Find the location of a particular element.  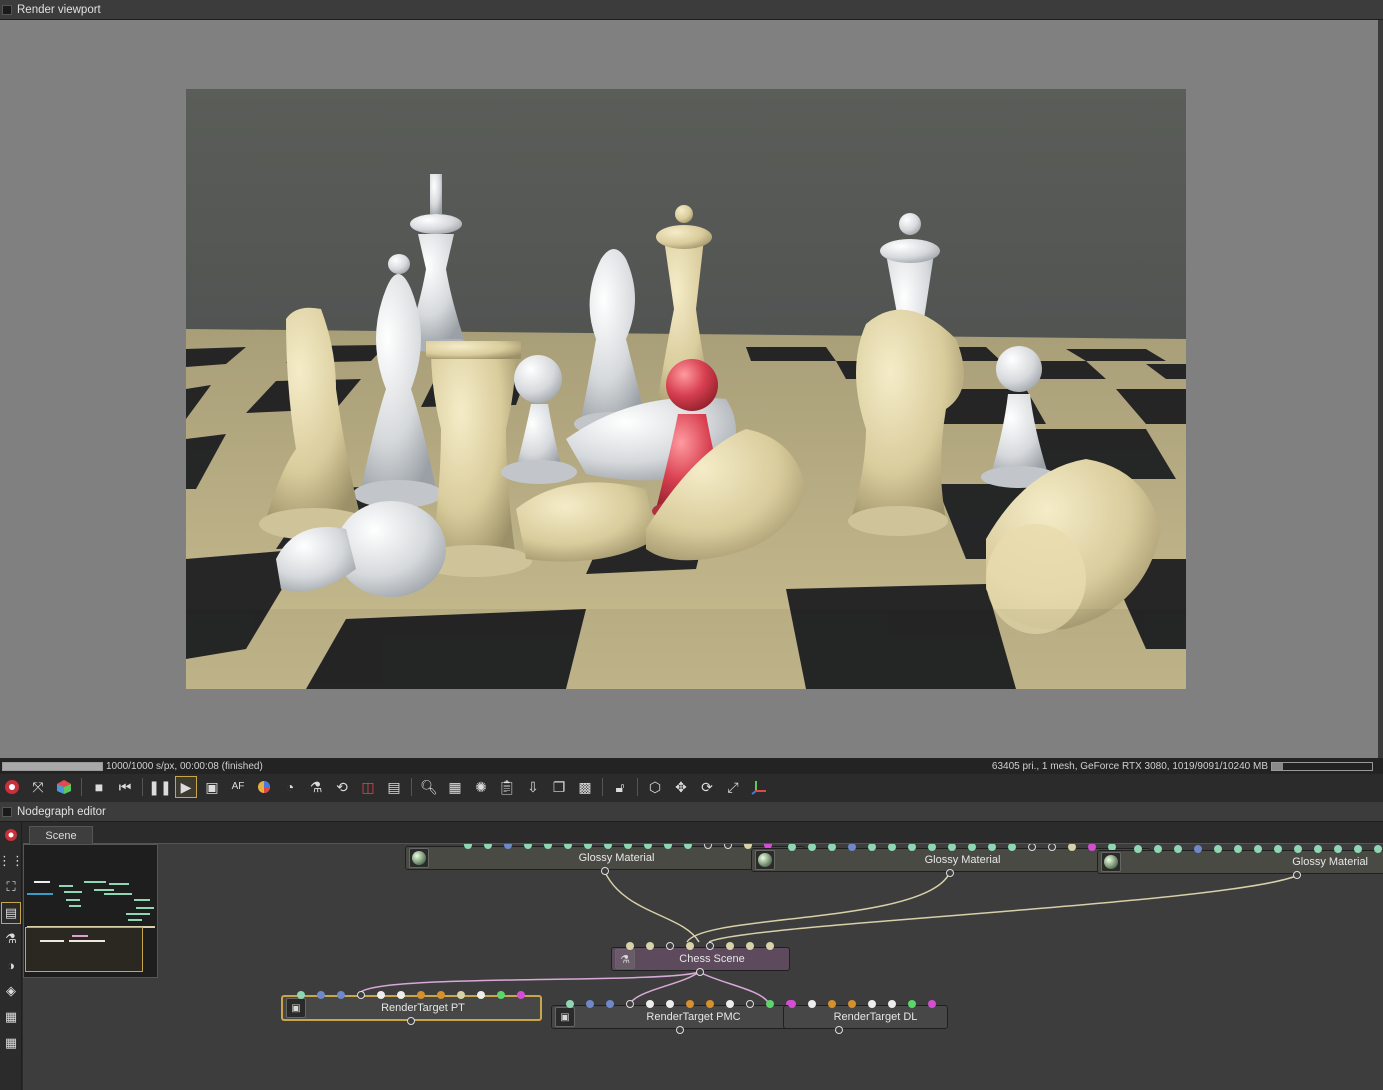

rearrange-nodes-icon: ⋮⋮ is located at coordinates (12, 861).